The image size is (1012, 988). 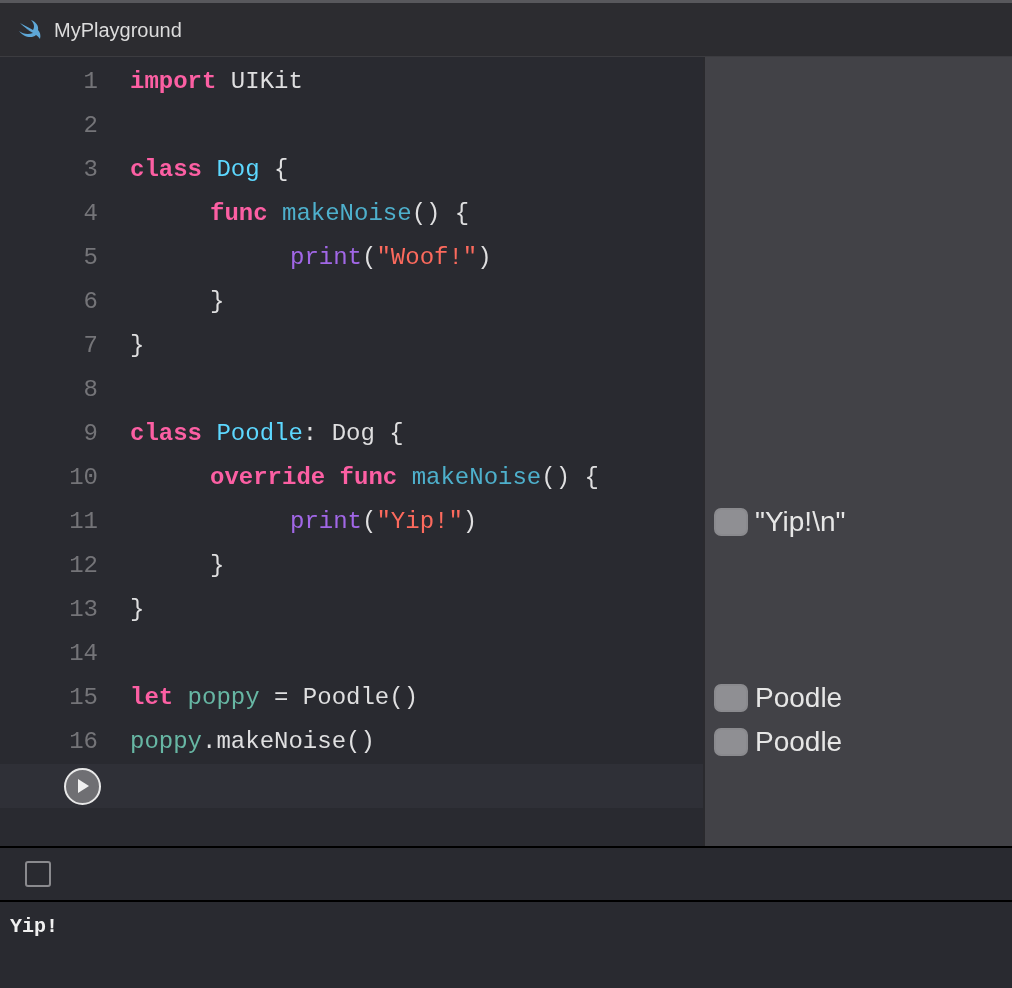 What do you see at coordinates (274, 698) in the screenshot?
I see `code-line: let poppy = Poodle()` at bounding box center [274, 698].